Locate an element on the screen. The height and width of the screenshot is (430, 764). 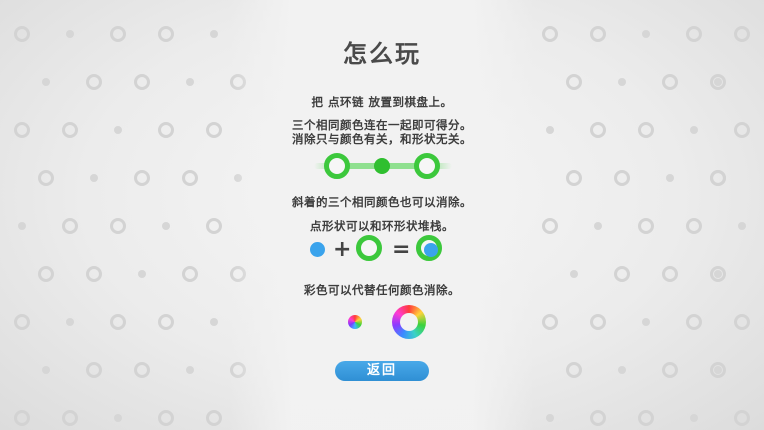
rainbow-dot-icon is located at coordinates (355, 322).